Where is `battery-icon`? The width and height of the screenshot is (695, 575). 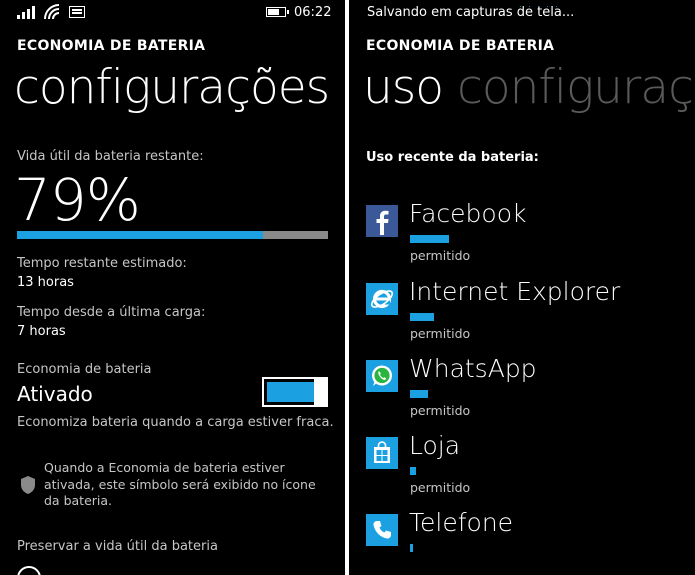 battery-icon is located at coordinates (277, 12).